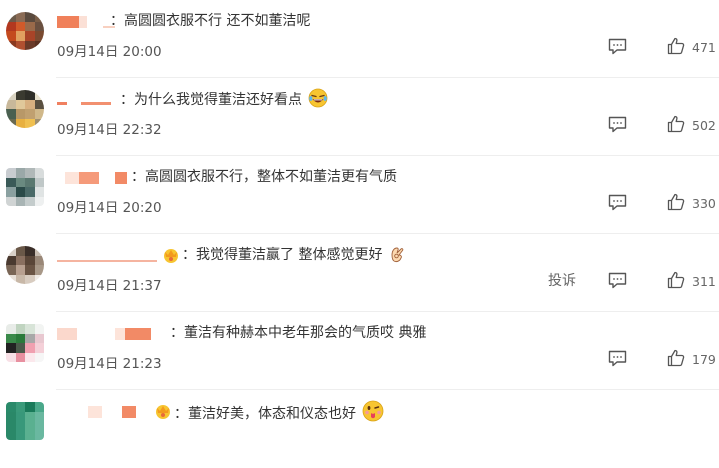 The image size is (719, 468). Describe the element at coordinates (109, 286) in the screenshot. I see `comment-time: 09月14日 21:37` at that location.